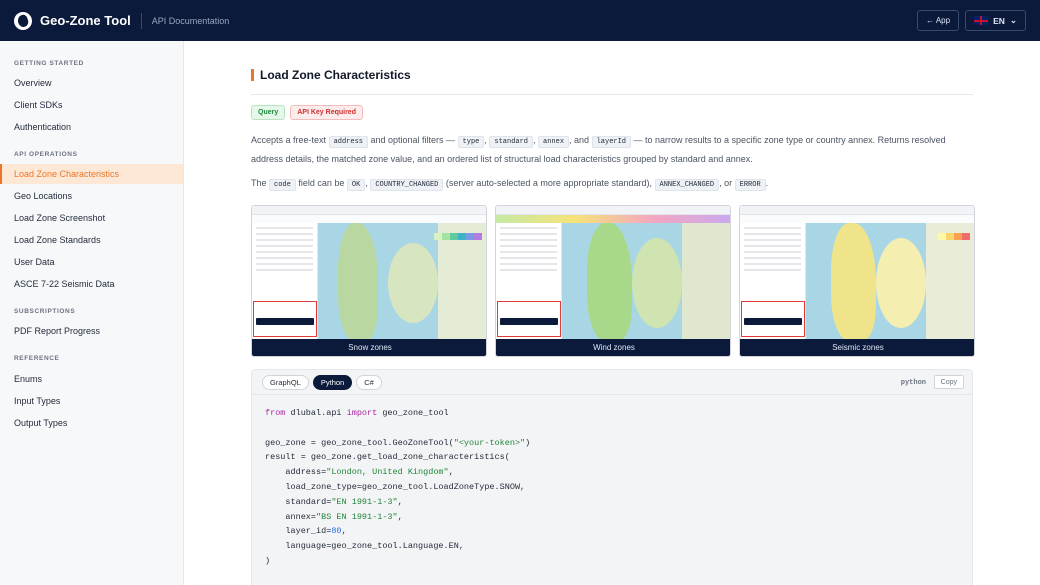  Describe the element at coordinates (369, 347) in the screenshot. I see `screenshot-caption: Snow zones` at that location.